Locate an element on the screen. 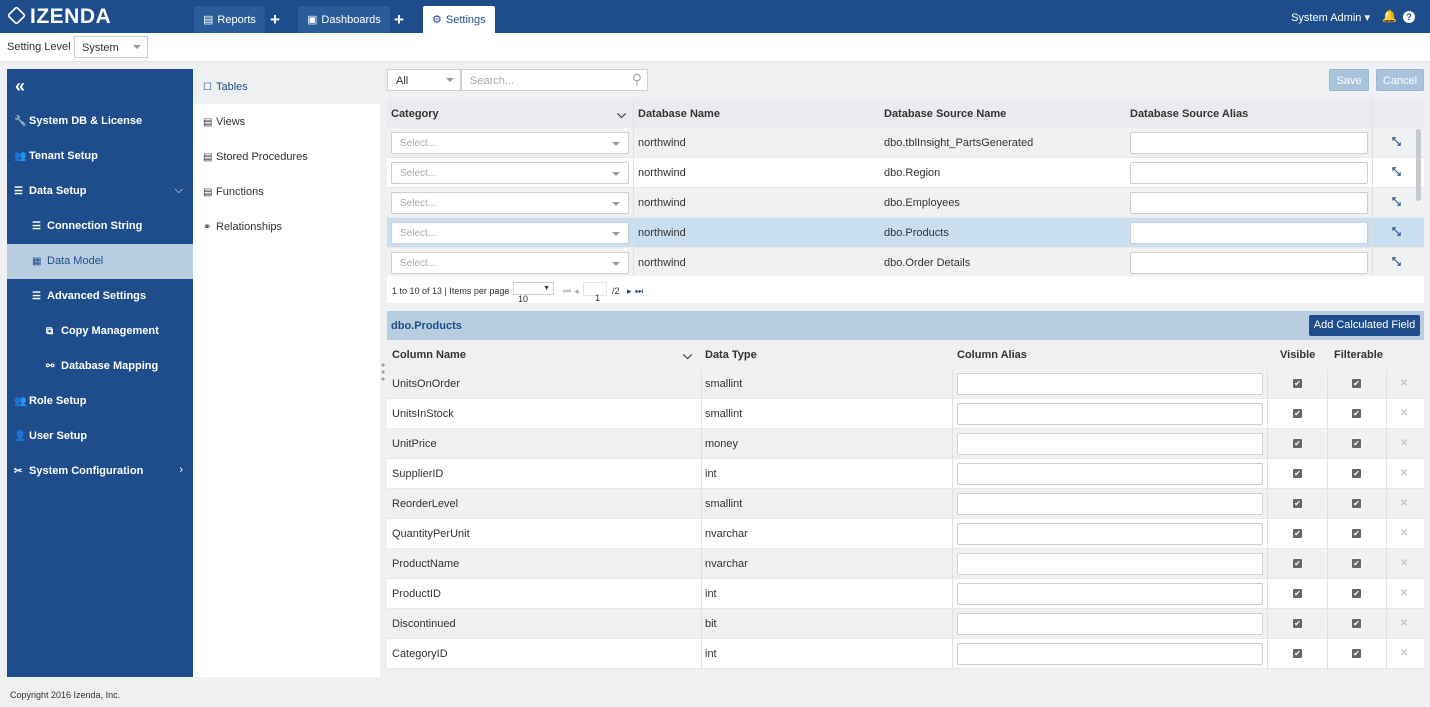 This screenshot has height=707, width=1430. column-row: UnitPrice money ✔ ✔ ✕ is located at coordinates (905, 444).